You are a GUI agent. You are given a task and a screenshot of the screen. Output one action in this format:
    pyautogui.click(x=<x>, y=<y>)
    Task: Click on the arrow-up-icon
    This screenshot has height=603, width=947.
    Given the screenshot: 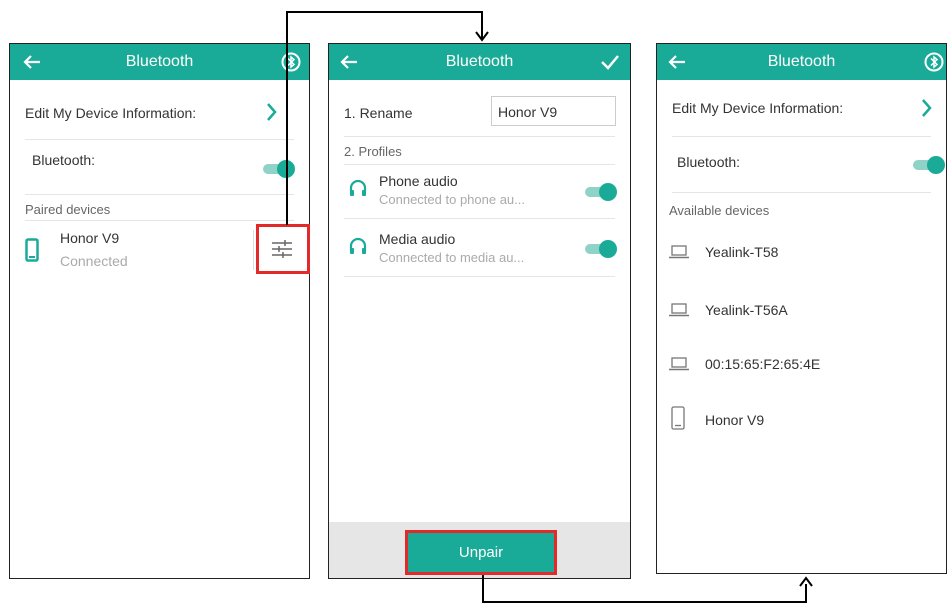 What is the action you would take?
    pyautogui.click(x=806, y=581)
    